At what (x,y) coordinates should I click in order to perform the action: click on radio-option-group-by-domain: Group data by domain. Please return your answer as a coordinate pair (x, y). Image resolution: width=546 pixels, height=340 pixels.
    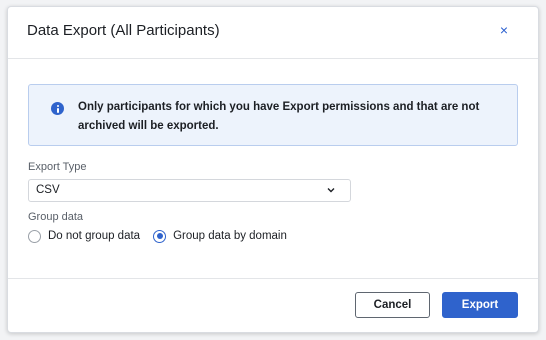
    Looking at the image, I should click on (220, 236).